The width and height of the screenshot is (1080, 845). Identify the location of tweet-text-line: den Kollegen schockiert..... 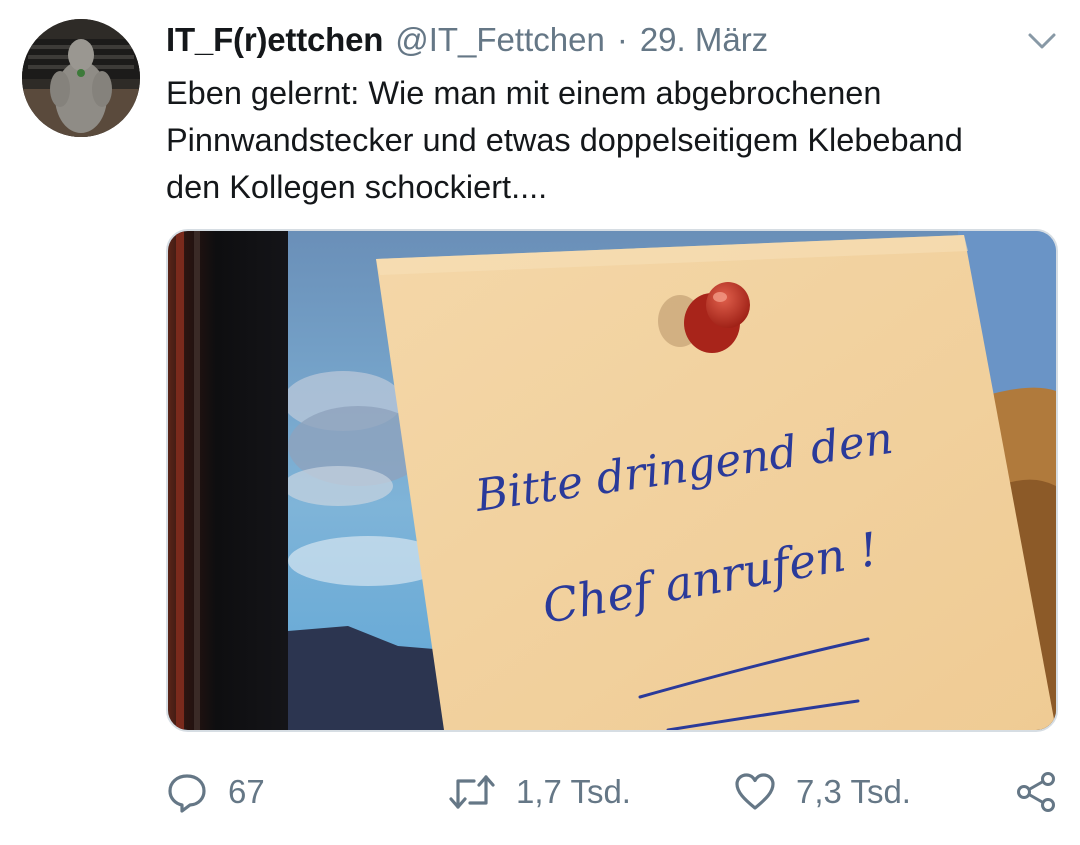
(357, 187).